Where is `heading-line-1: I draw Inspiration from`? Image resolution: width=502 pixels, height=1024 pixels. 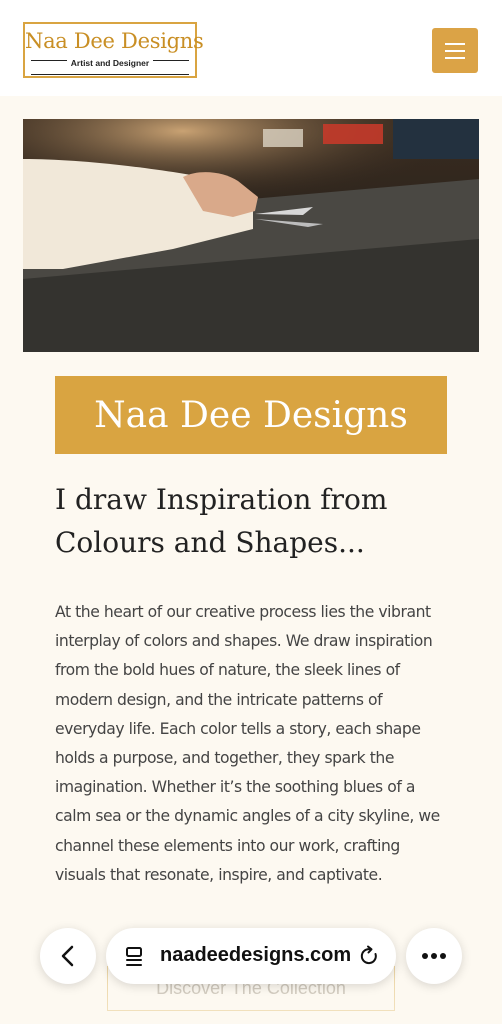
heading-line-1: I draw Inspiration from is located at coordinates (221, 499).